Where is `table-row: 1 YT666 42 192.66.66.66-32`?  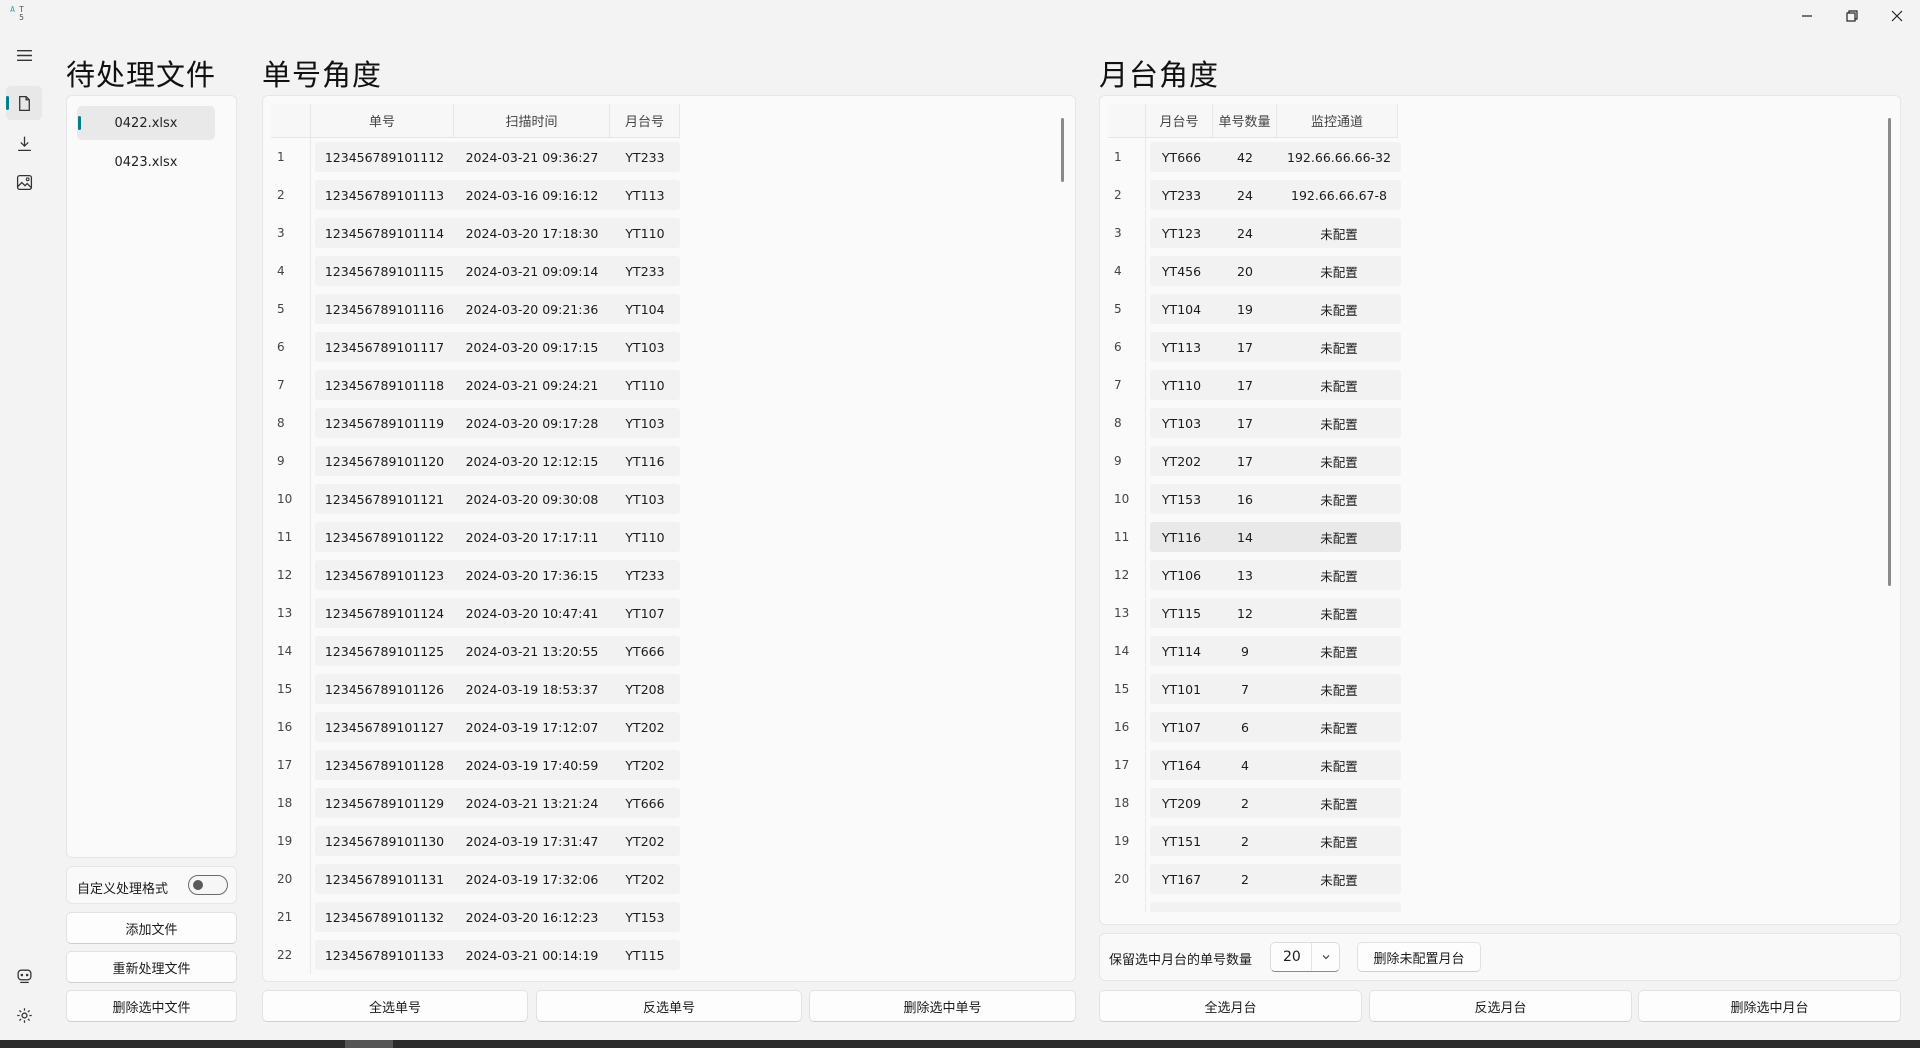
table-row: 1 YT666 42 192.66.66.66-32 is located at coordinates (1254, 157).